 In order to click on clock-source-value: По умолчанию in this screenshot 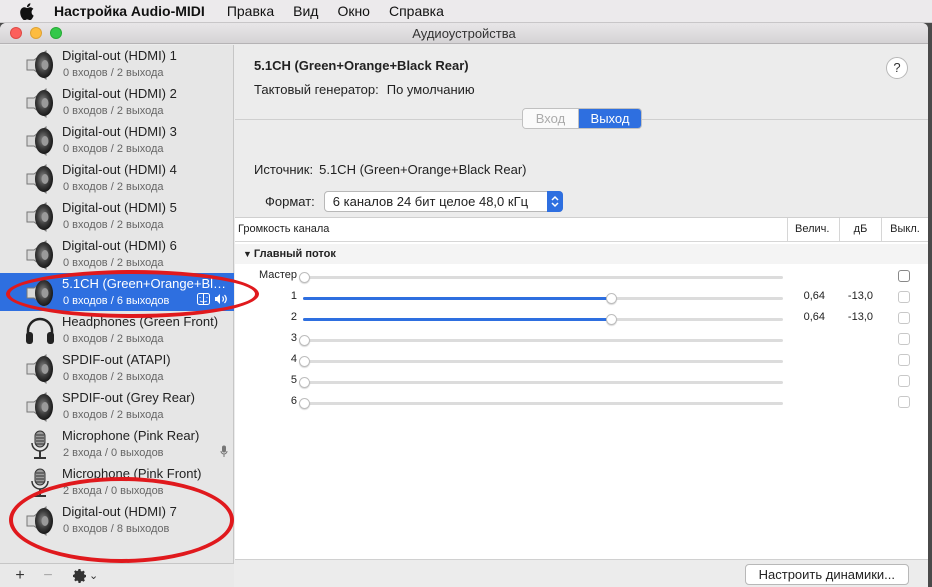, I will do `click(431, 89)`.